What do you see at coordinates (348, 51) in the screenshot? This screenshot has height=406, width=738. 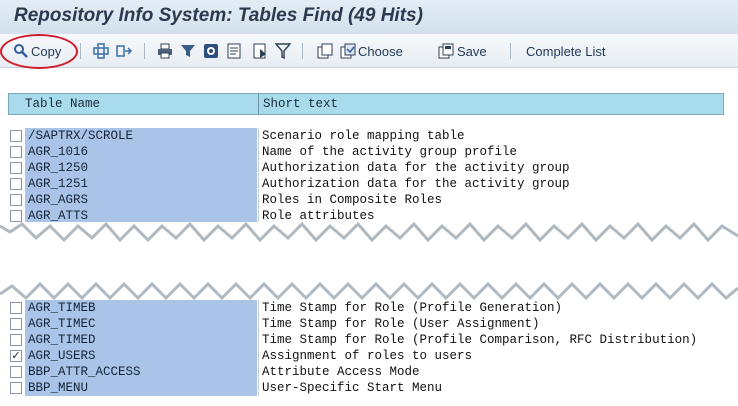 I see `choose-icon` at bounding box center [348, 51].